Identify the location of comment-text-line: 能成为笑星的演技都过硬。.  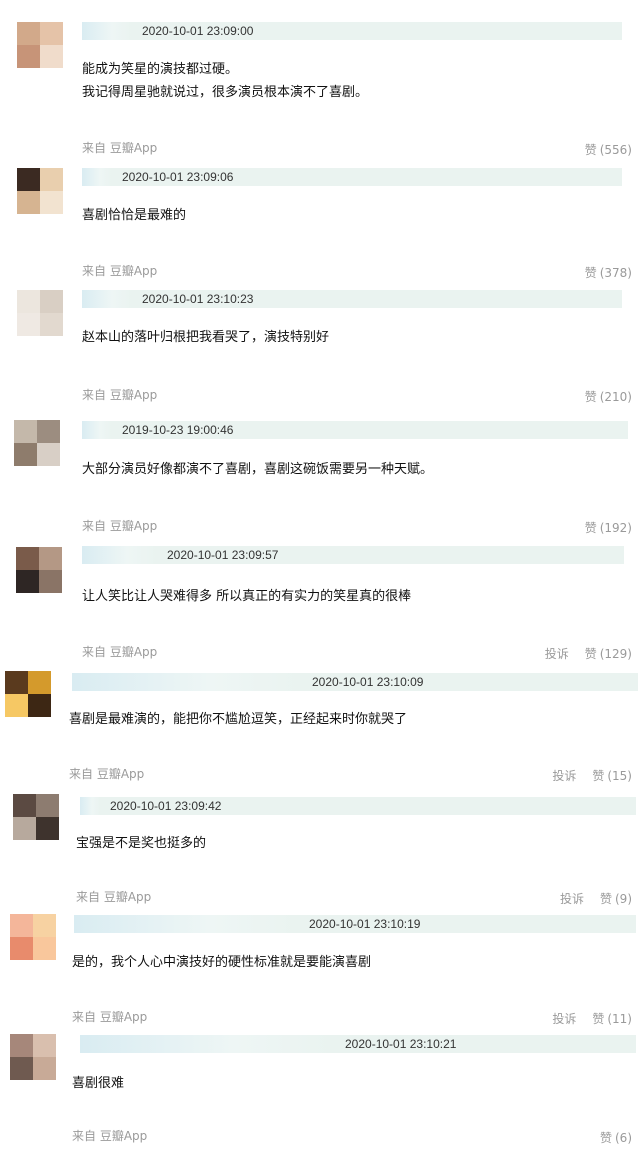
(160, 69).